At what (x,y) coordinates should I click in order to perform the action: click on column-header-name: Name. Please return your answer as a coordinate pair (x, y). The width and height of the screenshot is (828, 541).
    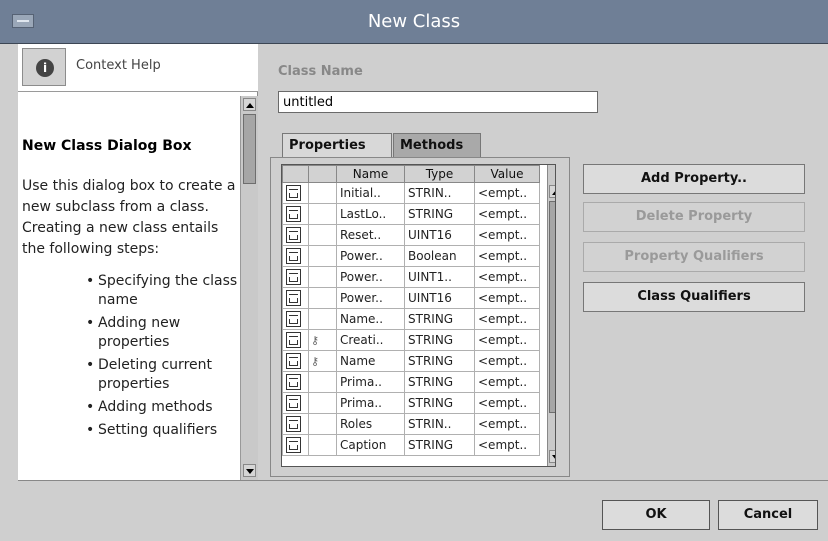
    Looking at the image, I should click on (370, 174).